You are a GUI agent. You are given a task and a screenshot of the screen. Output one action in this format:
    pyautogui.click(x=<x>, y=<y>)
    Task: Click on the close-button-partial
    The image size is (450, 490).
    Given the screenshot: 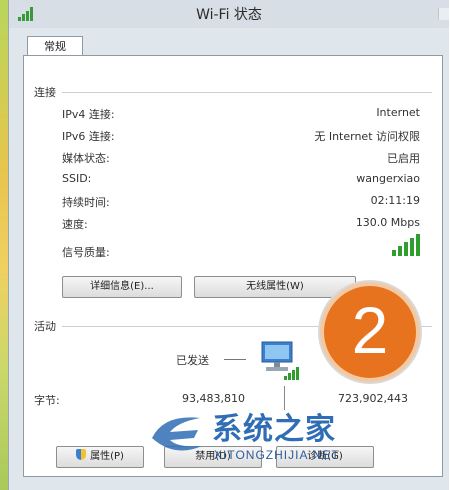 What is the action you would take?
    pyautogui.click(x=443, y=14)
    